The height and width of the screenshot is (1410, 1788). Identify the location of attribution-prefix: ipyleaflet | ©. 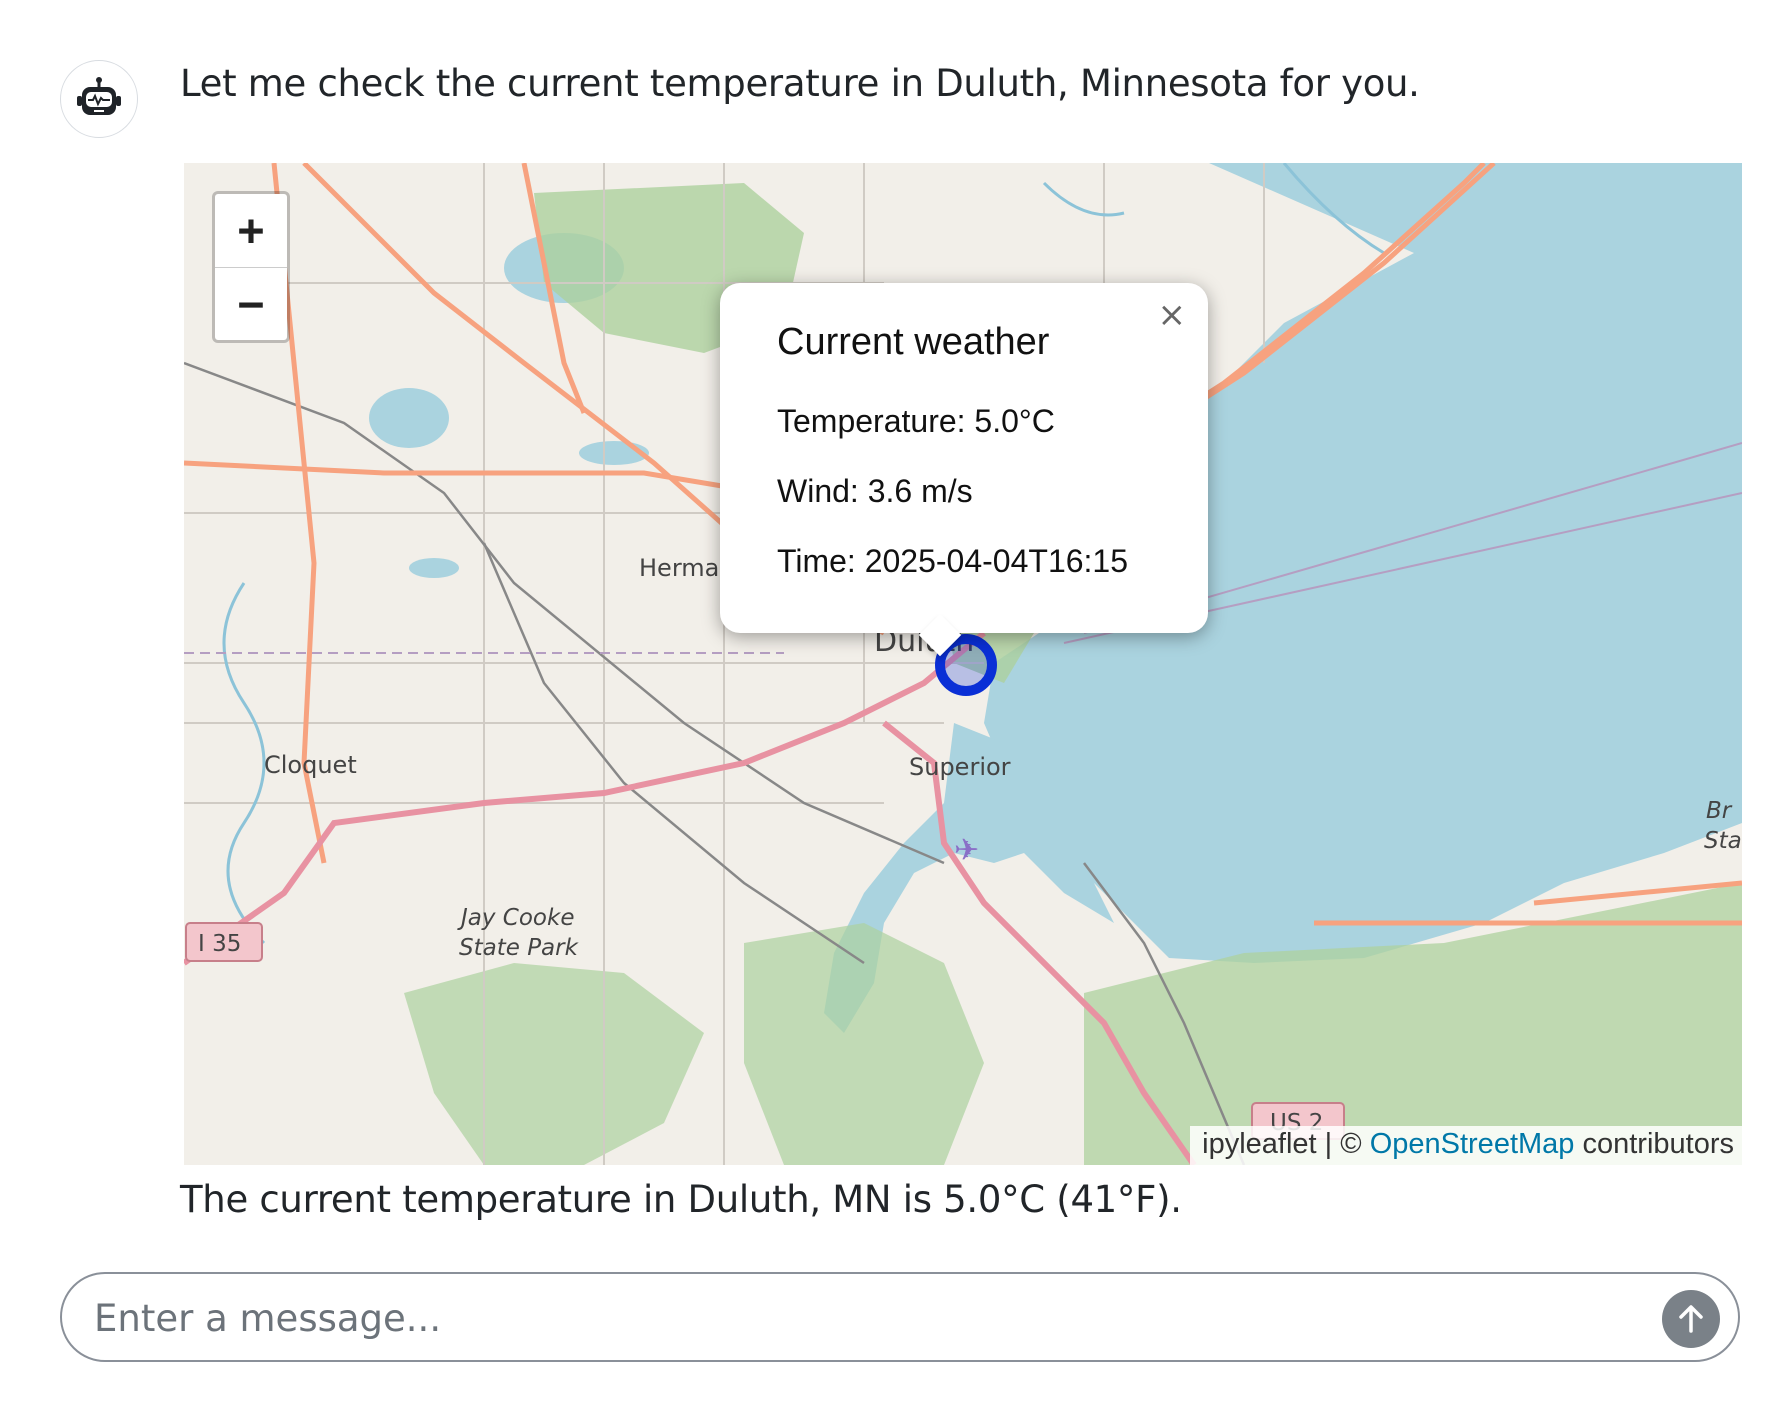
(1286, 1144).